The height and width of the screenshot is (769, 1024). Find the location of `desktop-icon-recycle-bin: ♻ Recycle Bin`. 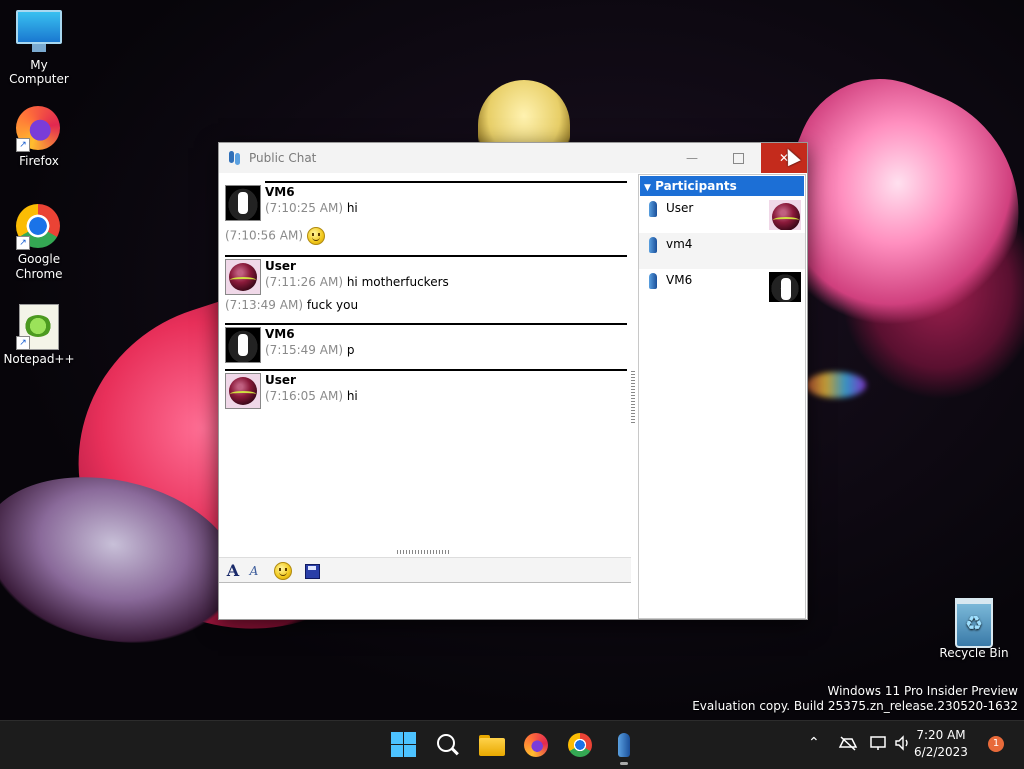

desktop-icon-recycle-bin: ♻ Recycle Bin is located at coordinates (974, 629).